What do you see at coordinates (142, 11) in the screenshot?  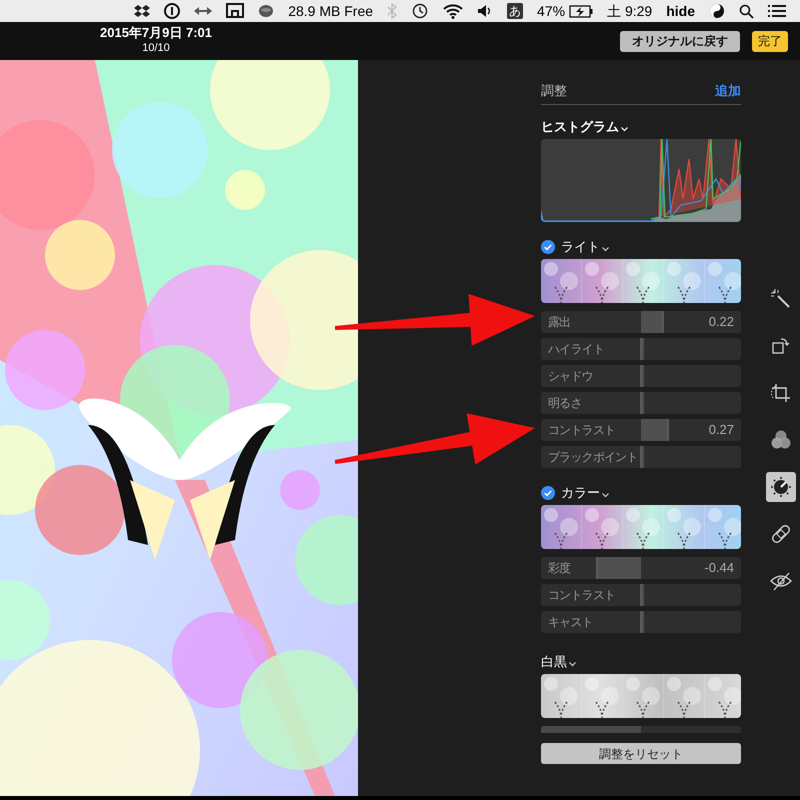 I see `box-icon` at bounding box center [142, 11].